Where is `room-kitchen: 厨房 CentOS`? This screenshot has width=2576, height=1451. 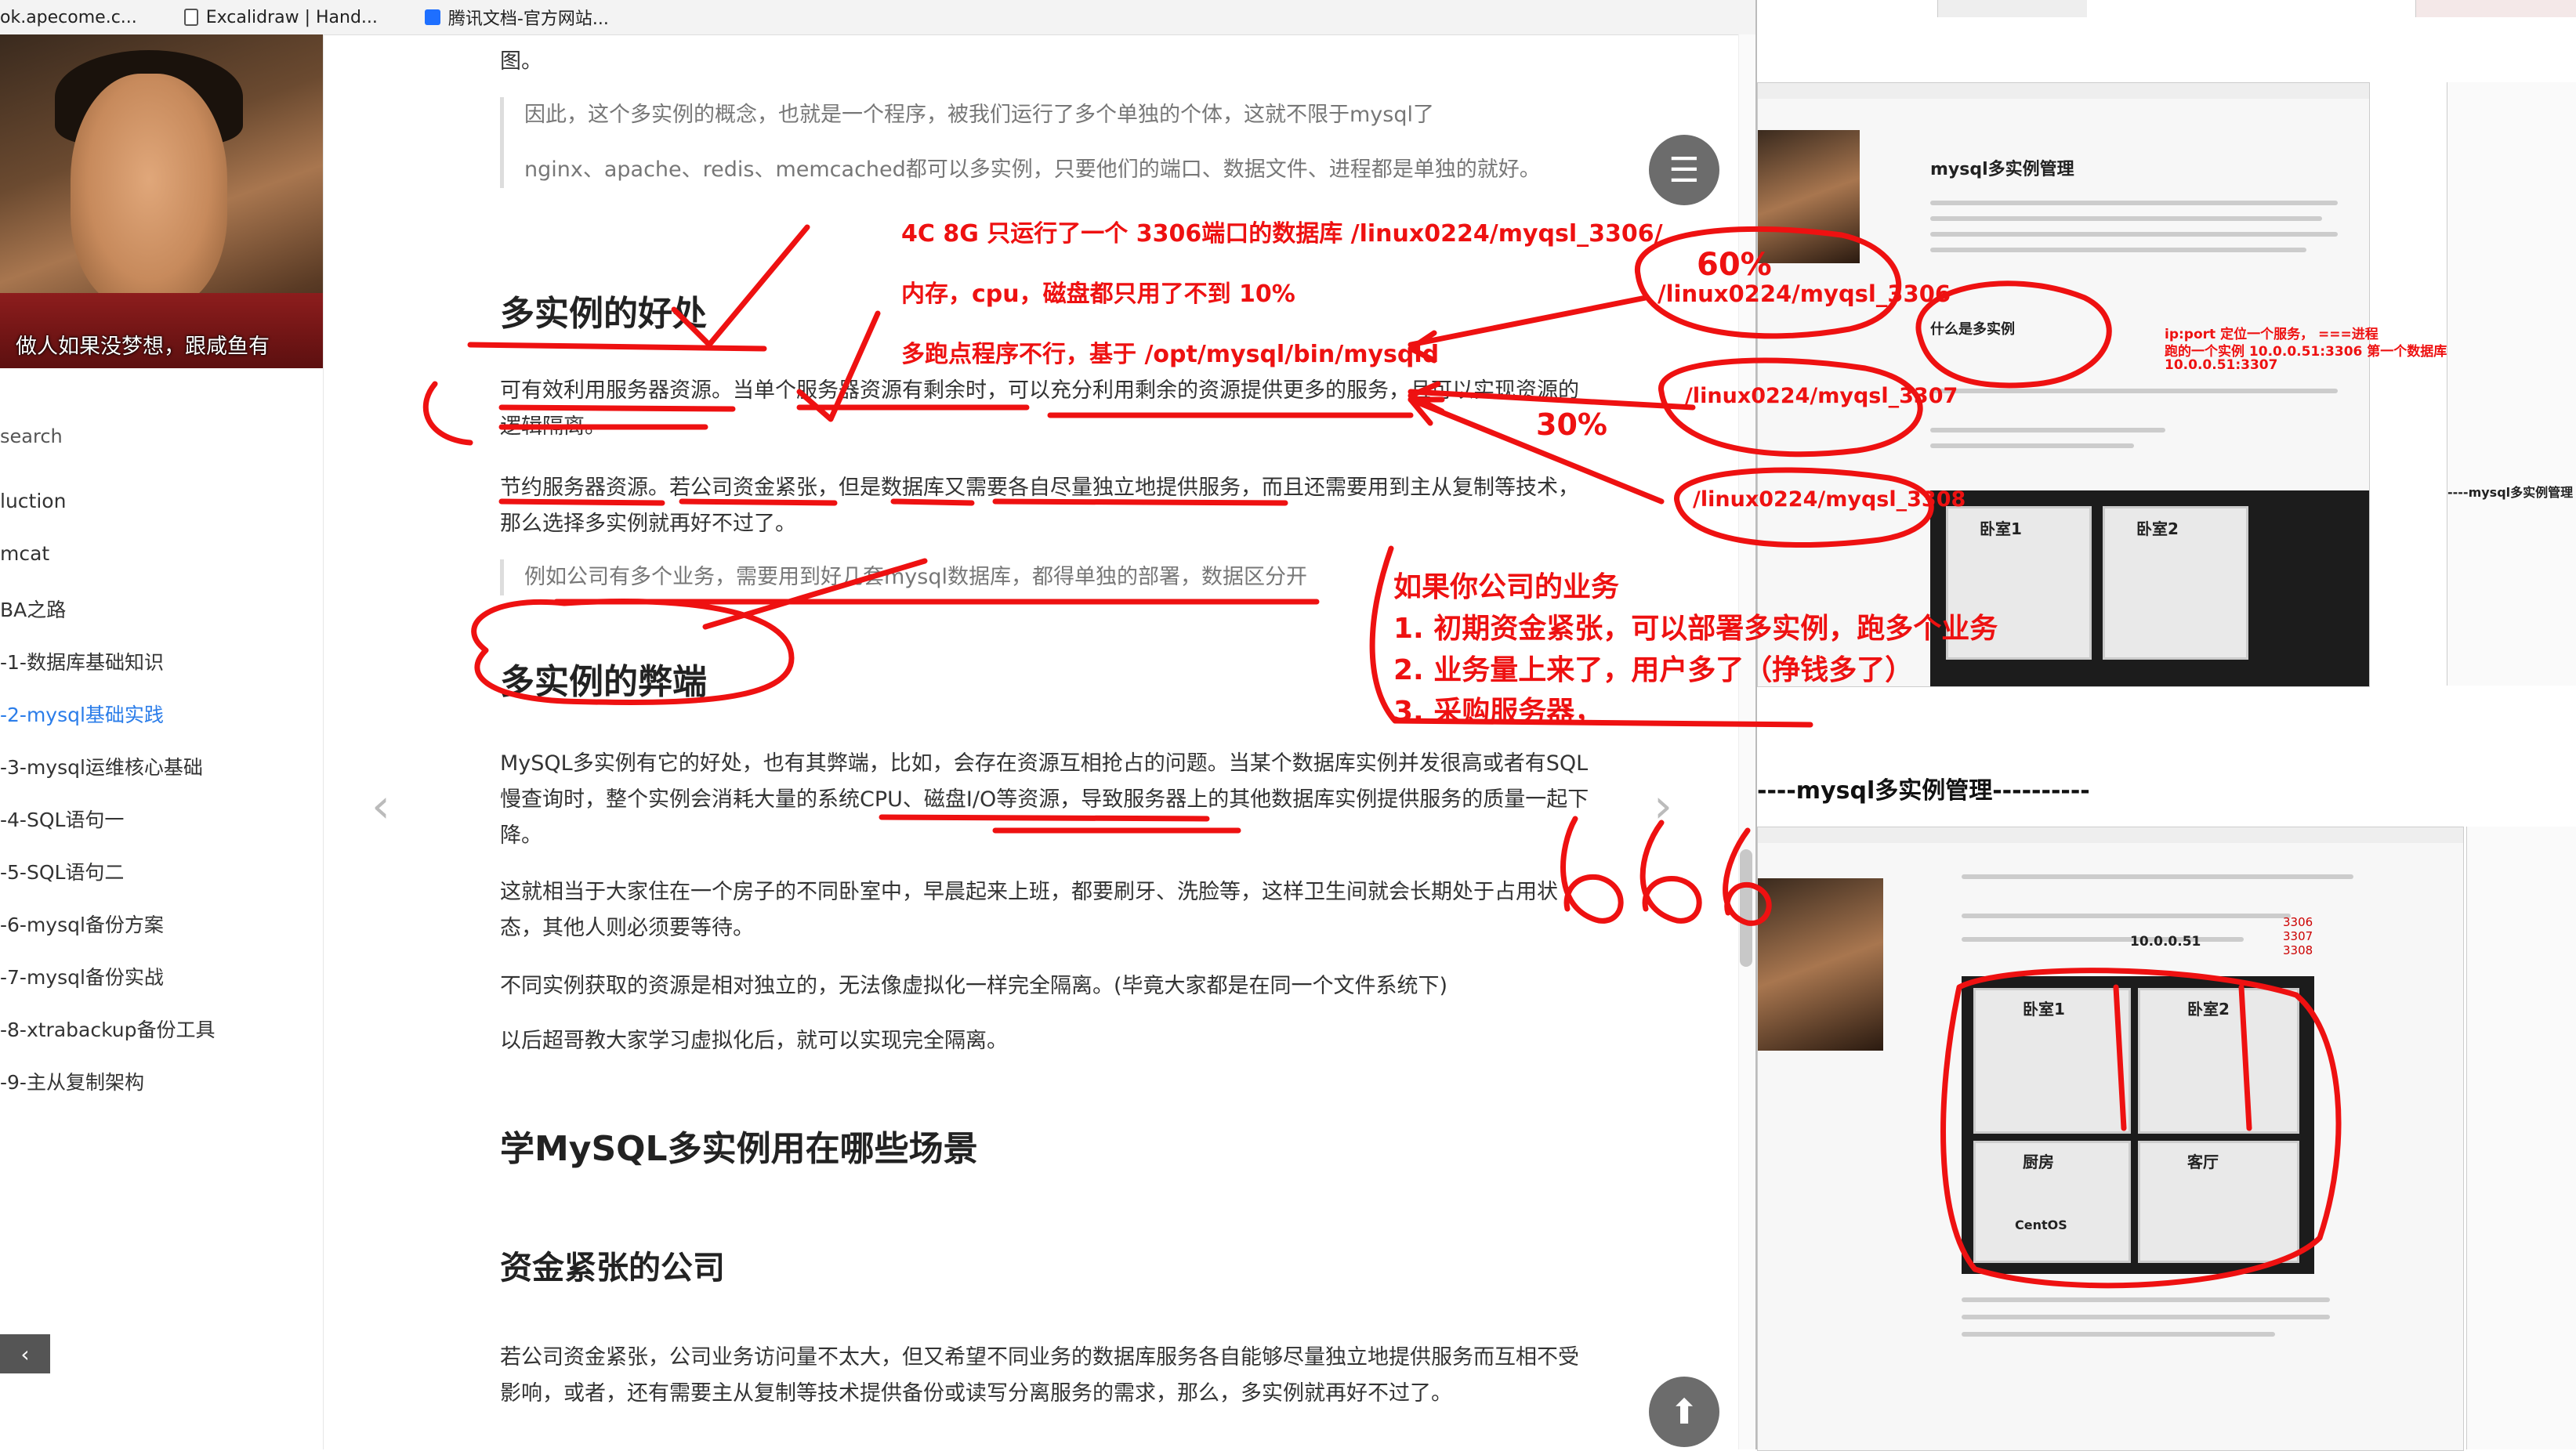
room-kitchen: 厨房 CentOS is located at coordinates (2052, 1202).